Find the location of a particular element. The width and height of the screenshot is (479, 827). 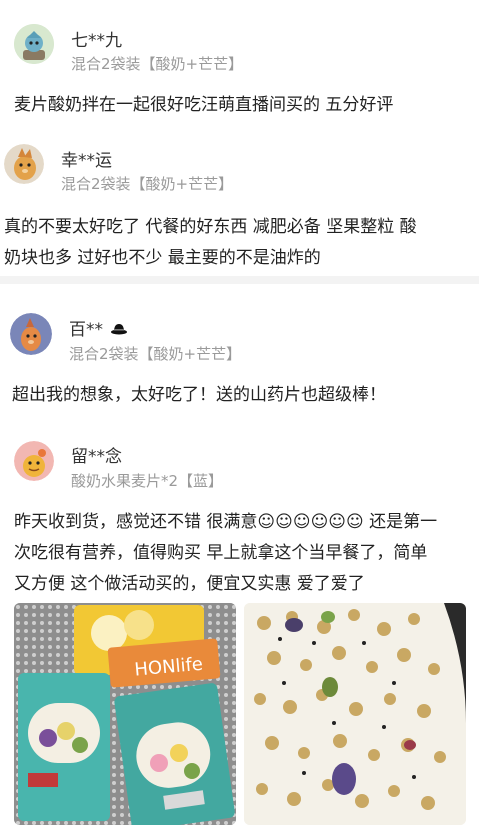

review-text: 麦片酸奶拌在一起很好吃汪萌直播间买的 五分好评 is located at coordinates (204, 105).